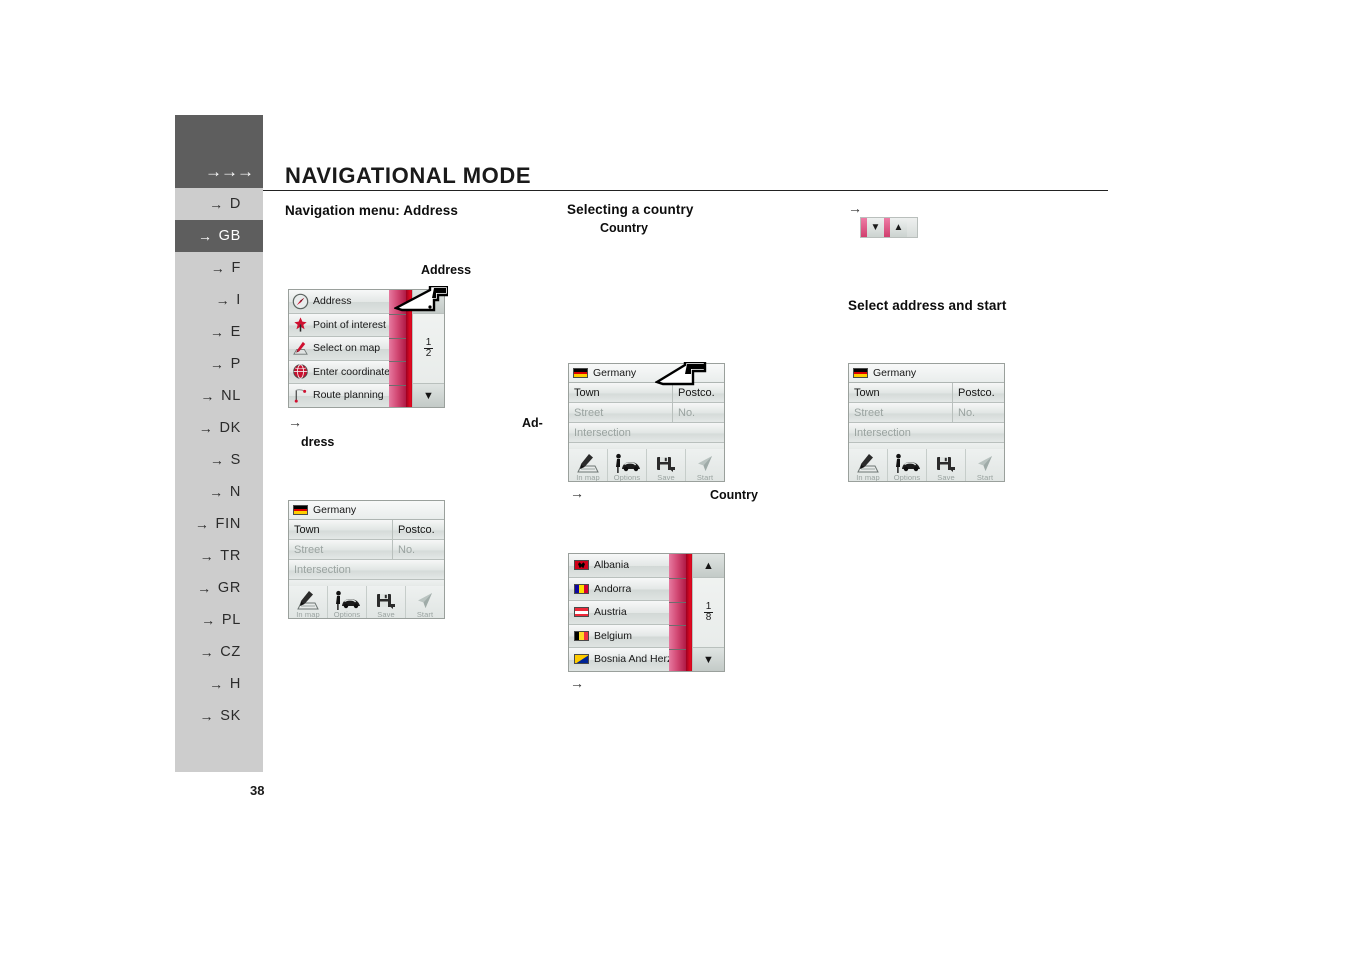  What do you see at coordinates (681, 612) in the screenshot?
I see `country-scroll-indicator` at bounding box center [681, 612].